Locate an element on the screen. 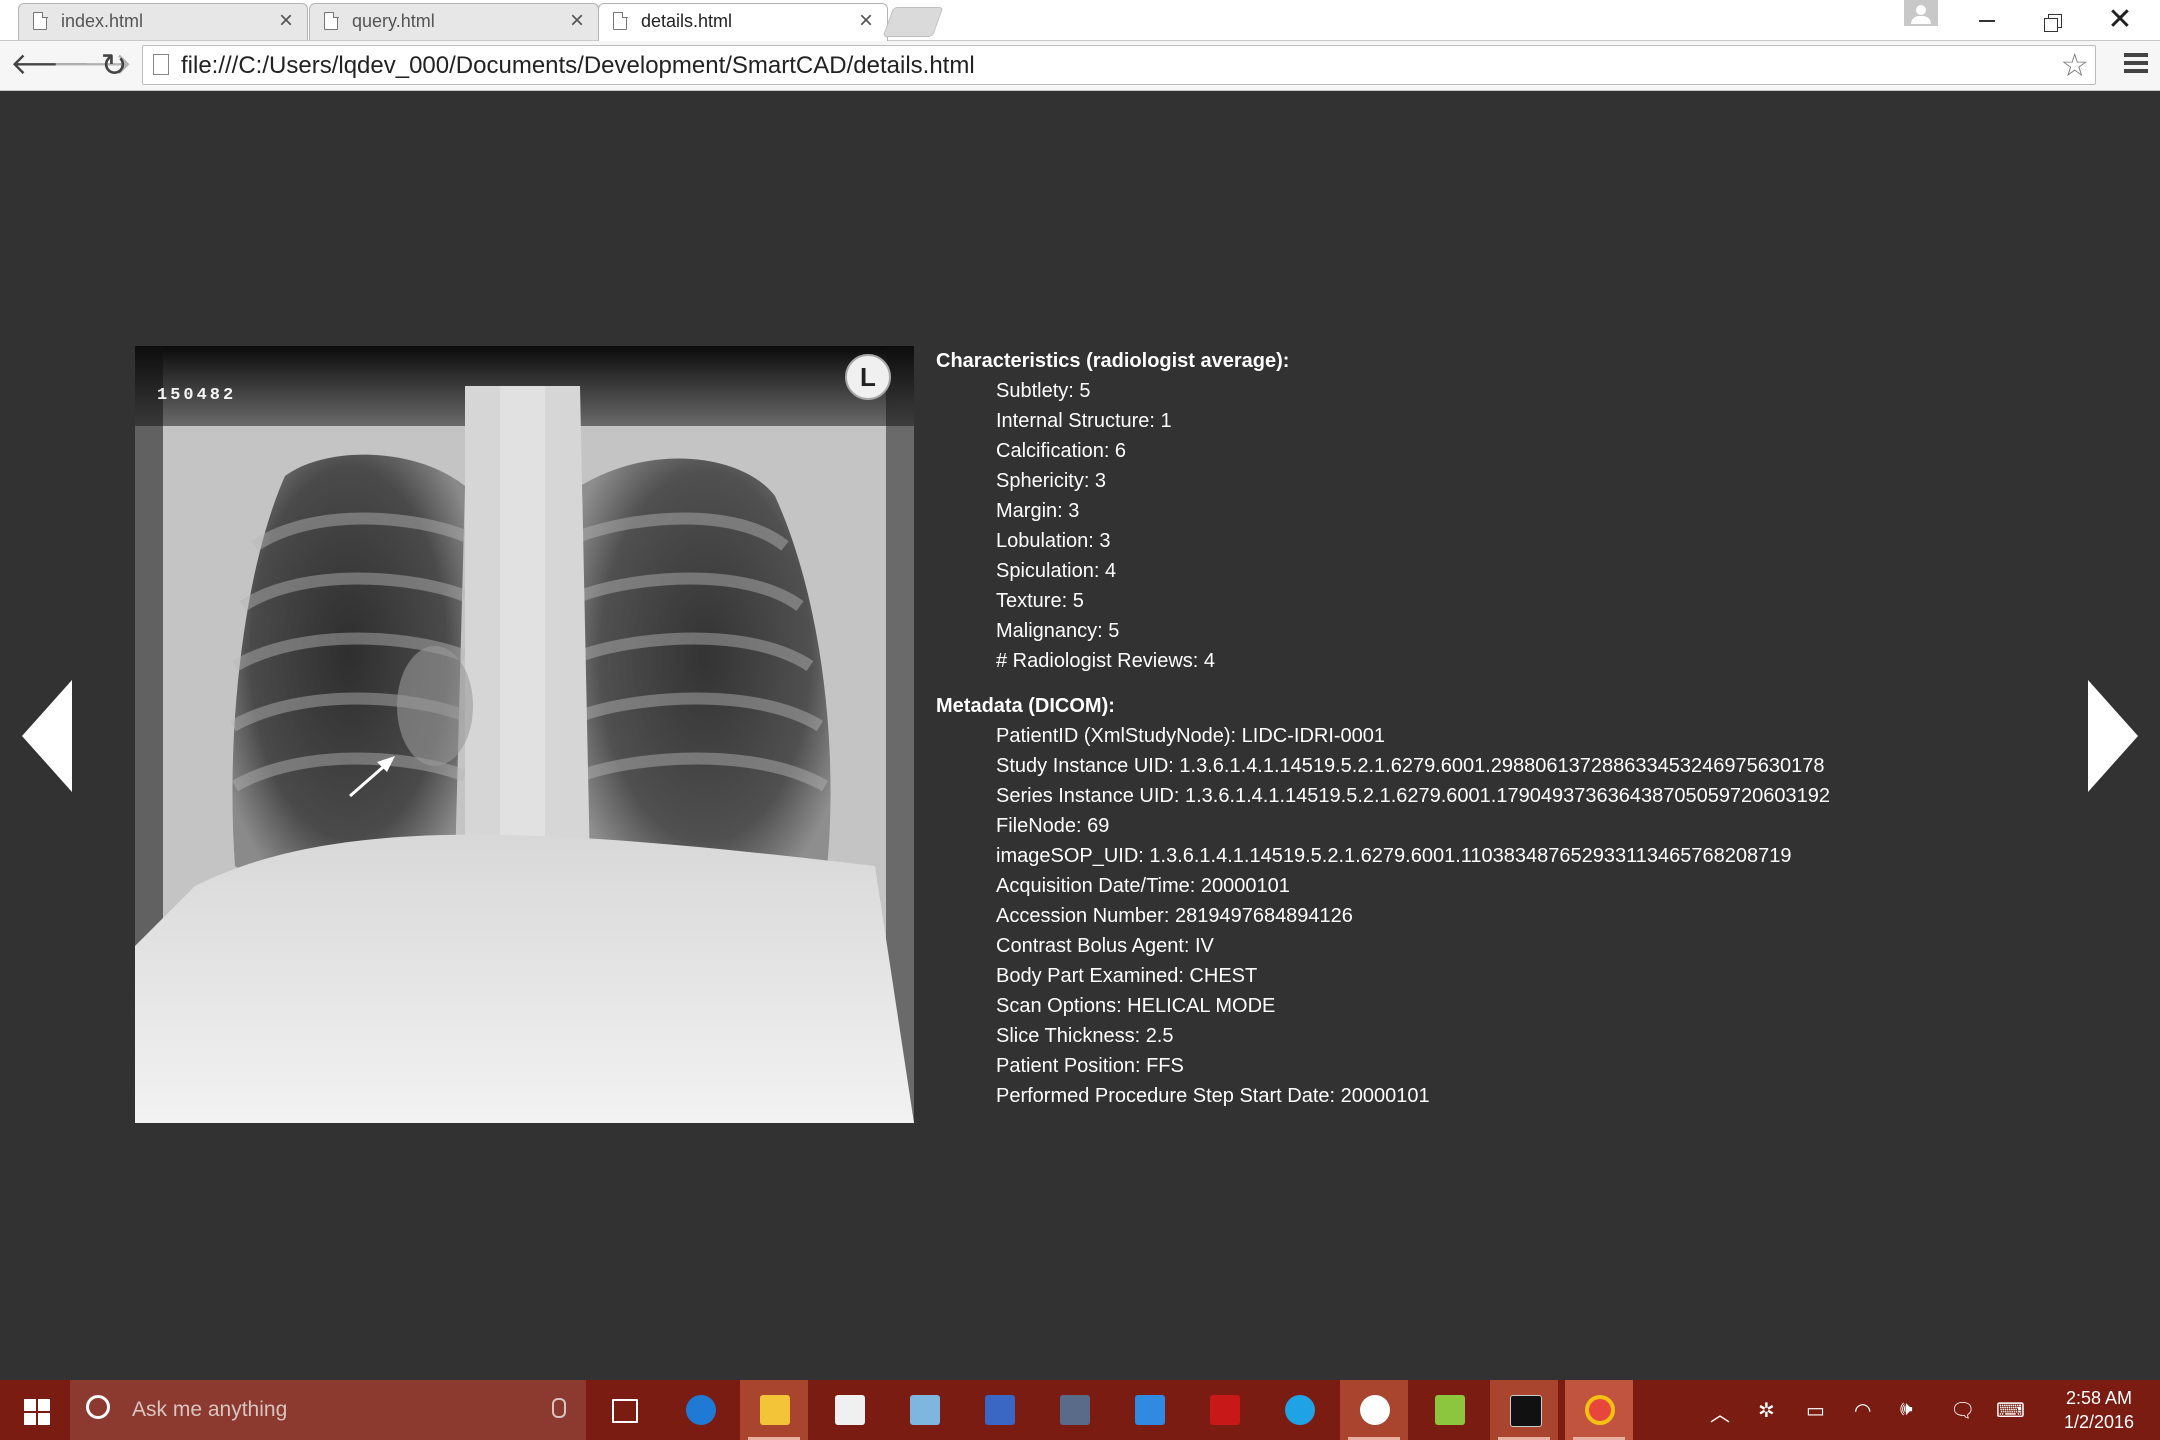  new-tab-button is located at coordinates (913, 22).